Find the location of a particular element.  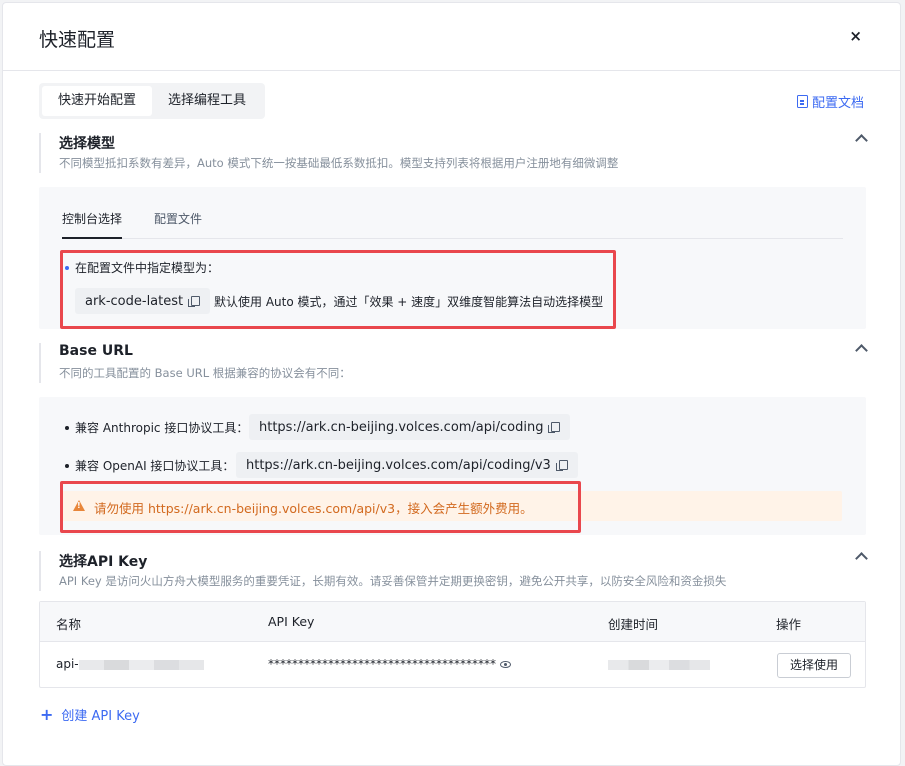

base-url-section-description: 不同的工具配置的 Base URL 根据兼容的协议会有不同： is located at coordinates (205, 373).